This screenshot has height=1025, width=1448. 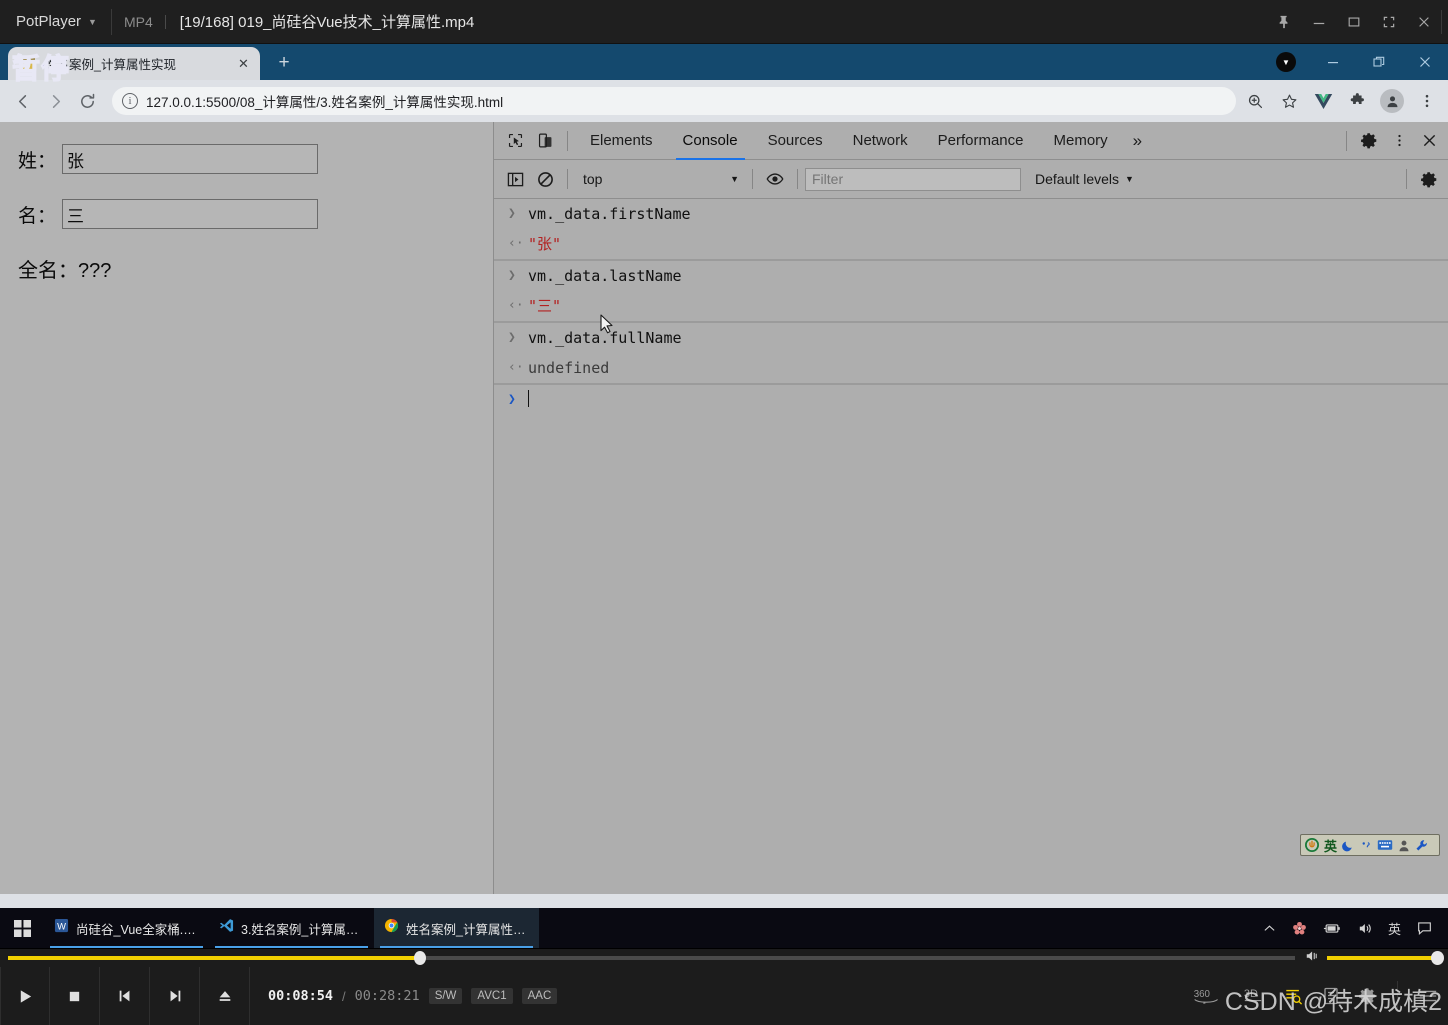 What do you see at coordinates (1392, 101) in the screenshot?
I see `profile-avatar` at bounding box center [1392, 101].